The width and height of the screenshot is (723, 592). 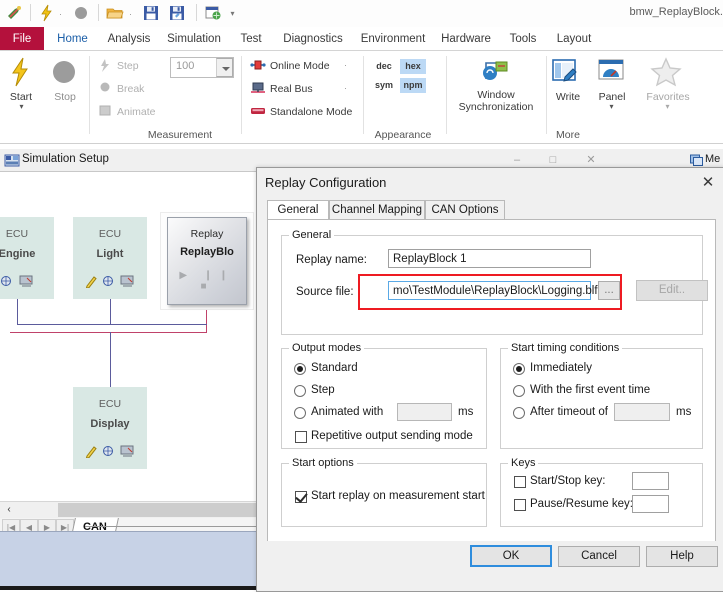 What do you see at coordinates (511, 556) in the screenshot?
I see `ok-button: OK` at bounding box center [511, 556].